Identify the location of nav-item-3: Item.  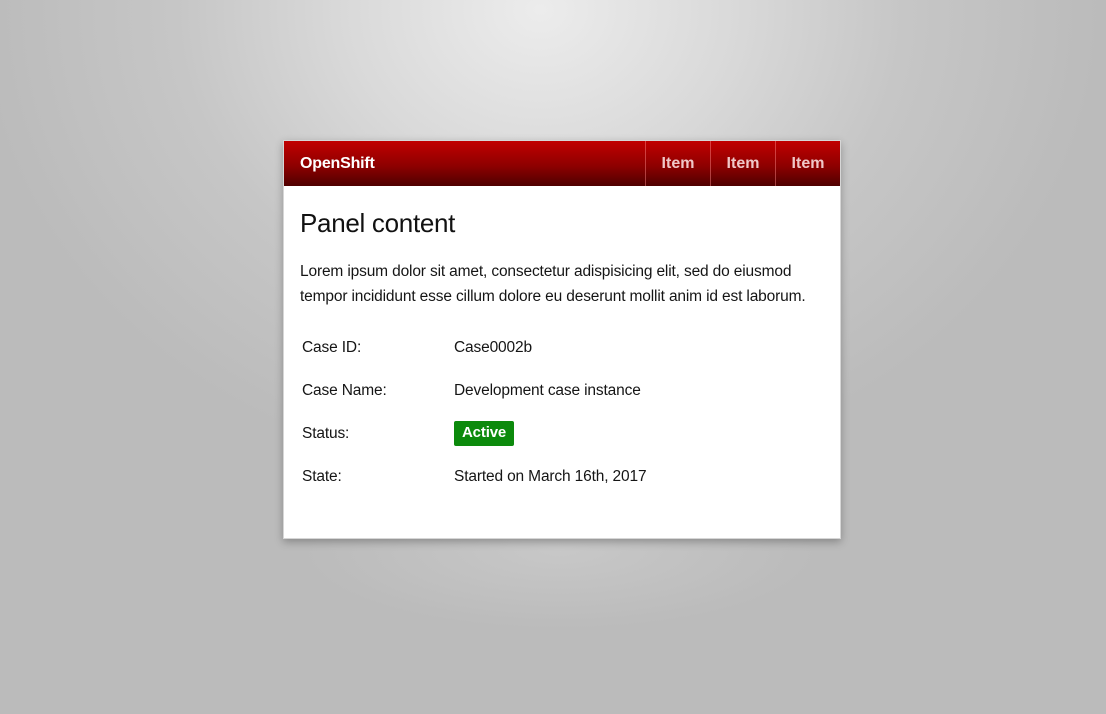
(807, 163).